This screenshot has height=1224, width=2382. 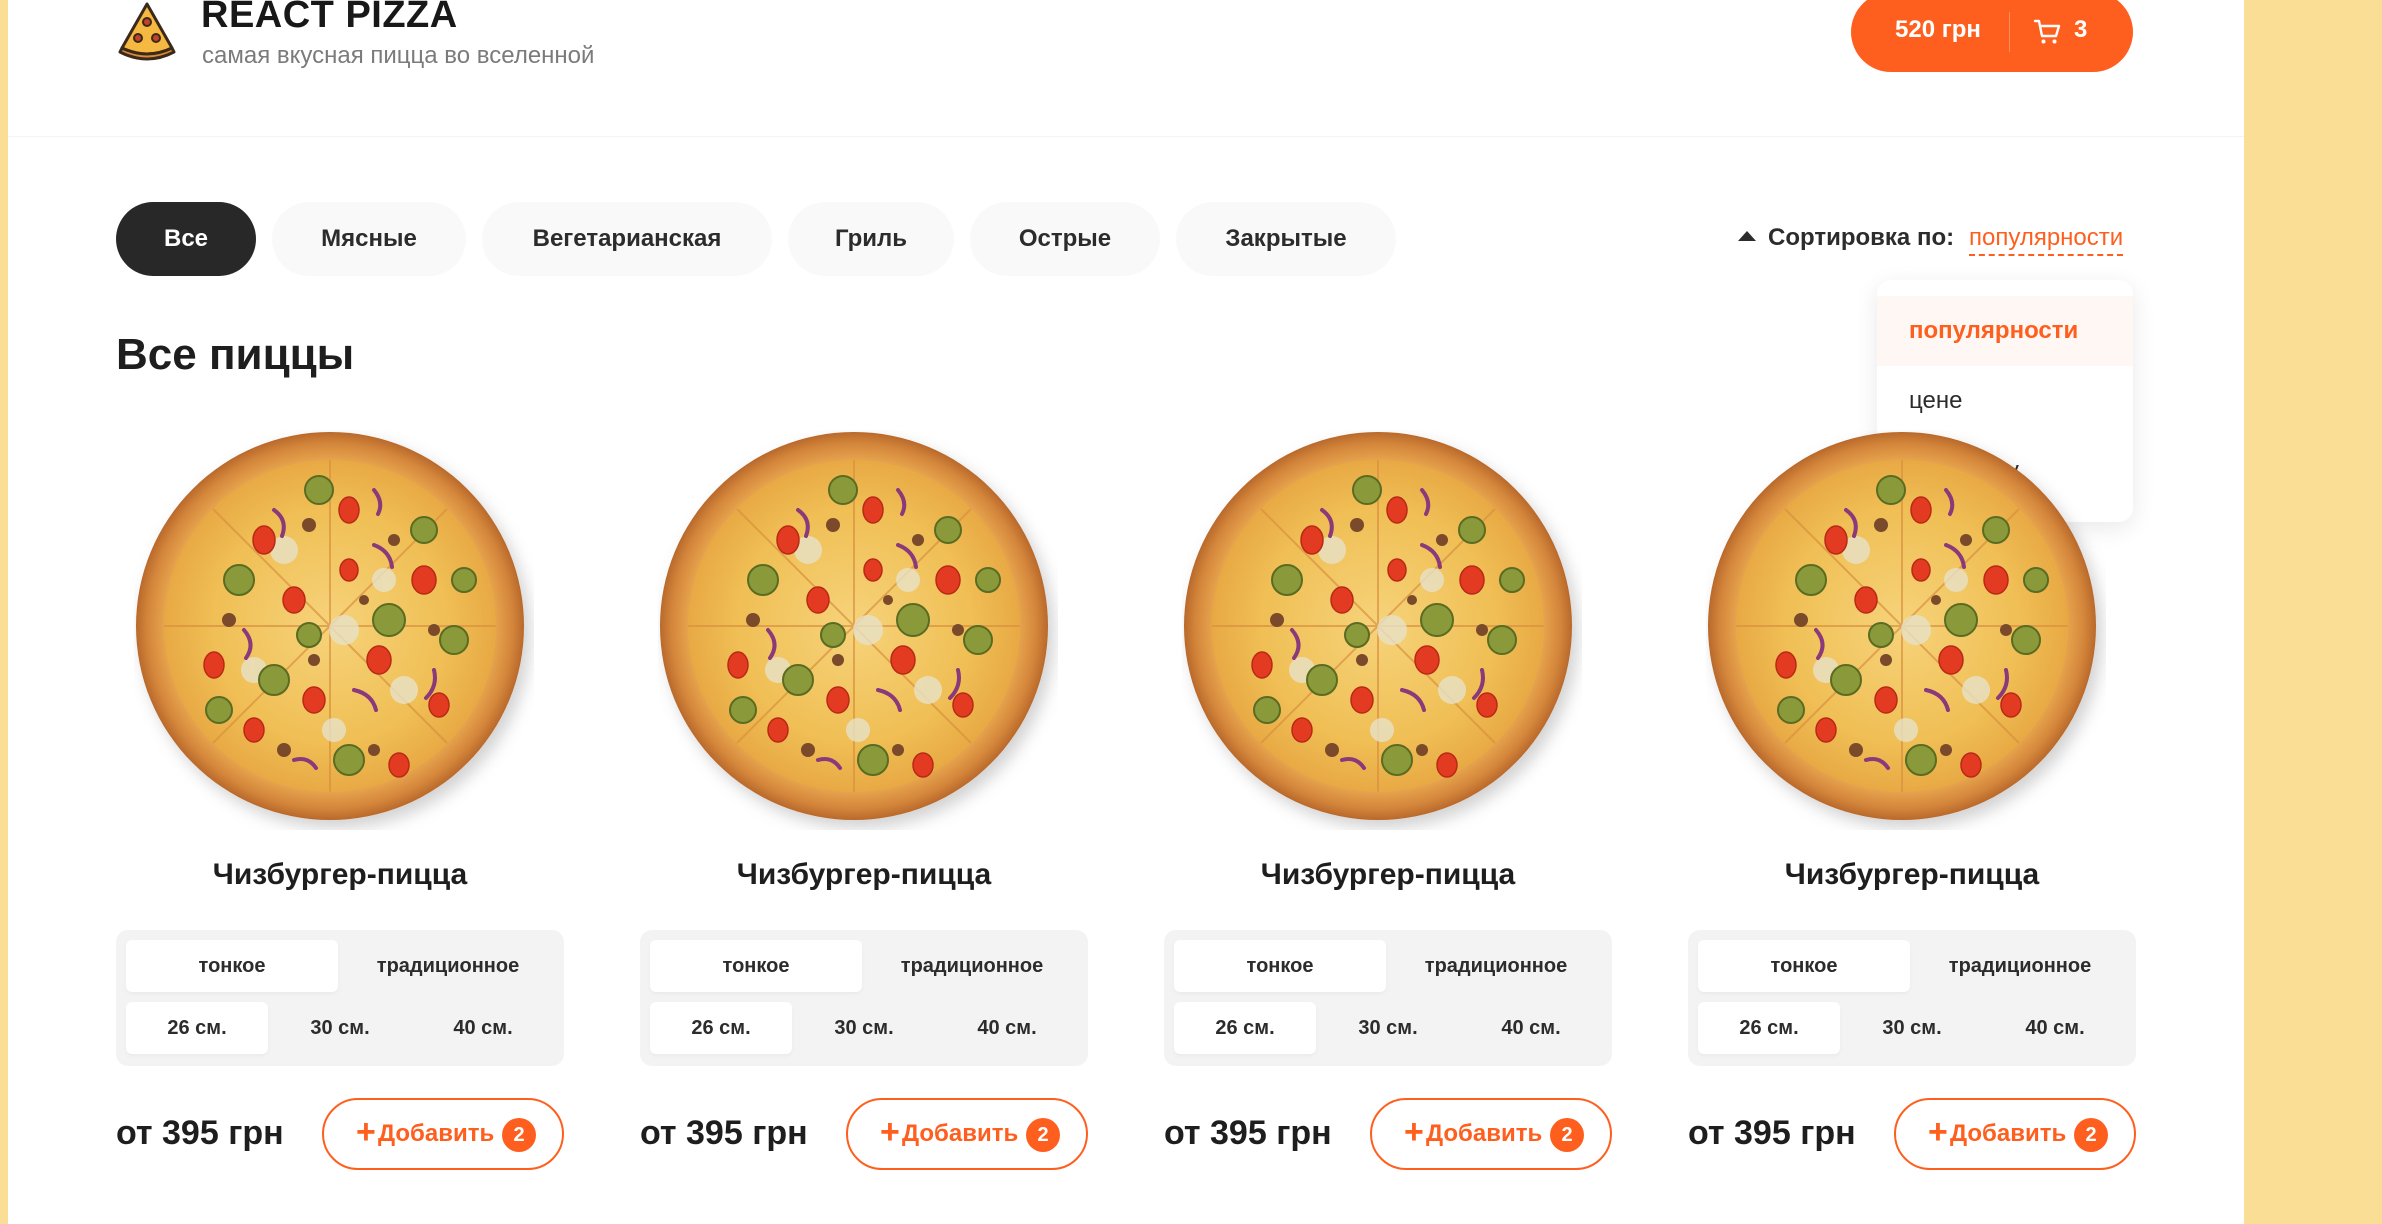 What do you see at coordinates (2047, 31) in the screenshot?
I see `cart-icon` at bounding box center [2047, 31].